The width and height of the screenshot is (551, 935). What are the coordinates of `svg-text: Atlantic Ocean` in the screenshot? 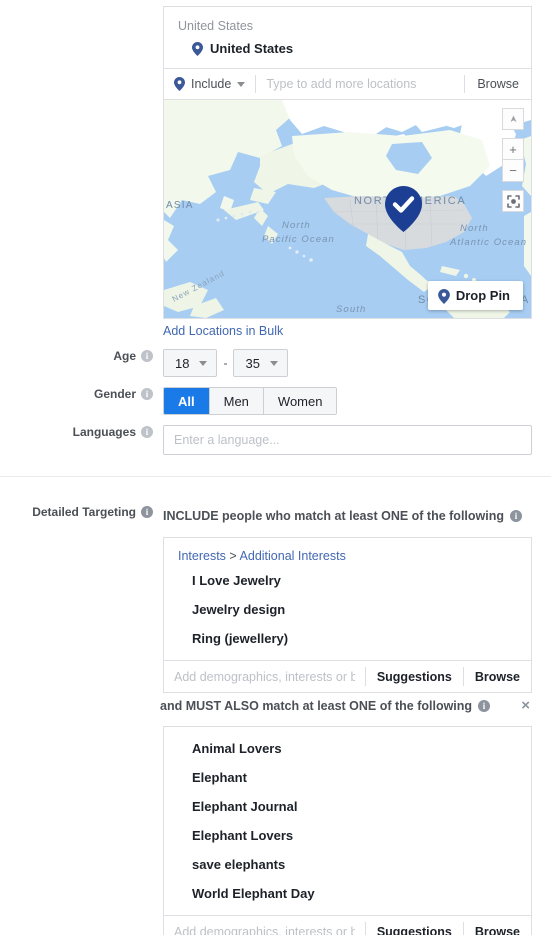 It's located at (488, 242).